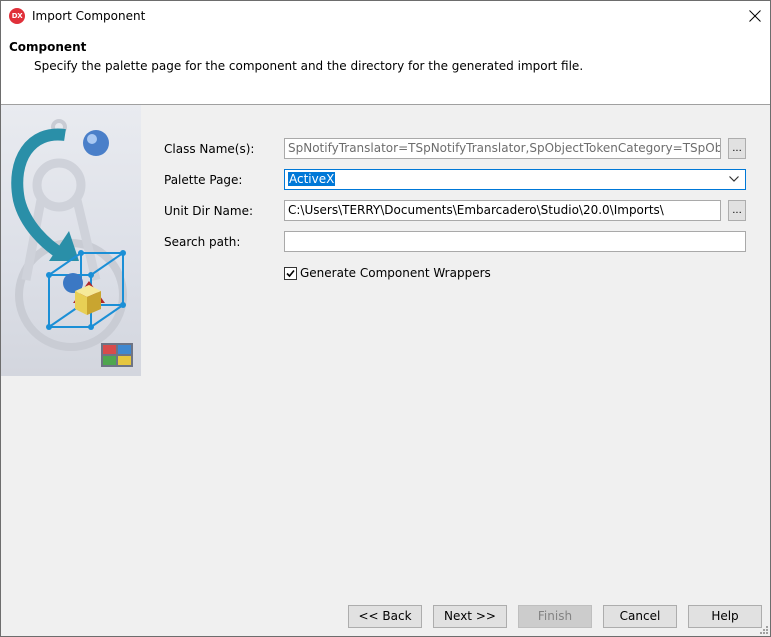 The width and height of the screenshot is (771, 637). What do you see at coordinates (734, 179) in the screenshot?
I see `chevron-down-icon` at bounding box center [734, 179].